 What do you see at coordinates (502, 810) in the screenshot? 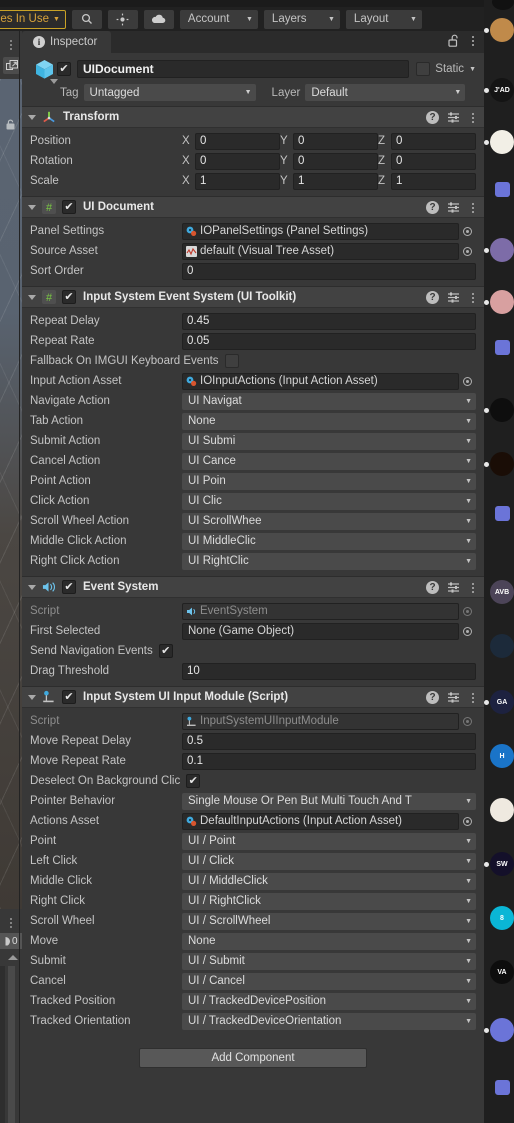
I see `bookmark-favicon-starwars` at bounding box center [502, 810].